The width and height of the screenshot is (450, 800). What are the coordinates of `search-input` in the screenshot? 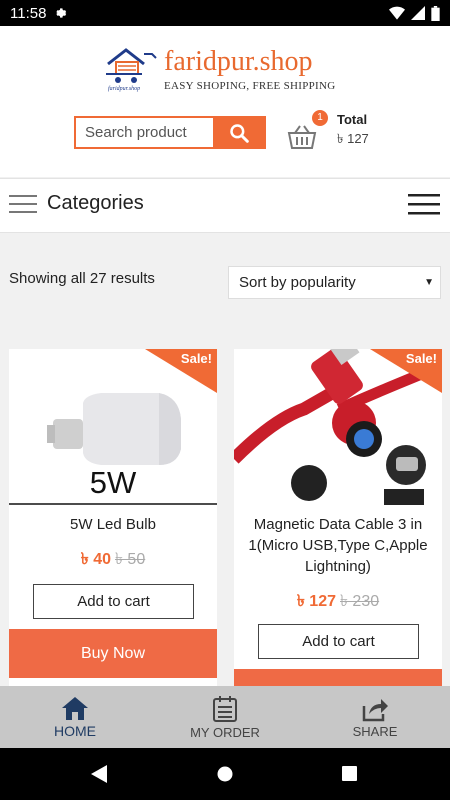 It's located at (144, 132).